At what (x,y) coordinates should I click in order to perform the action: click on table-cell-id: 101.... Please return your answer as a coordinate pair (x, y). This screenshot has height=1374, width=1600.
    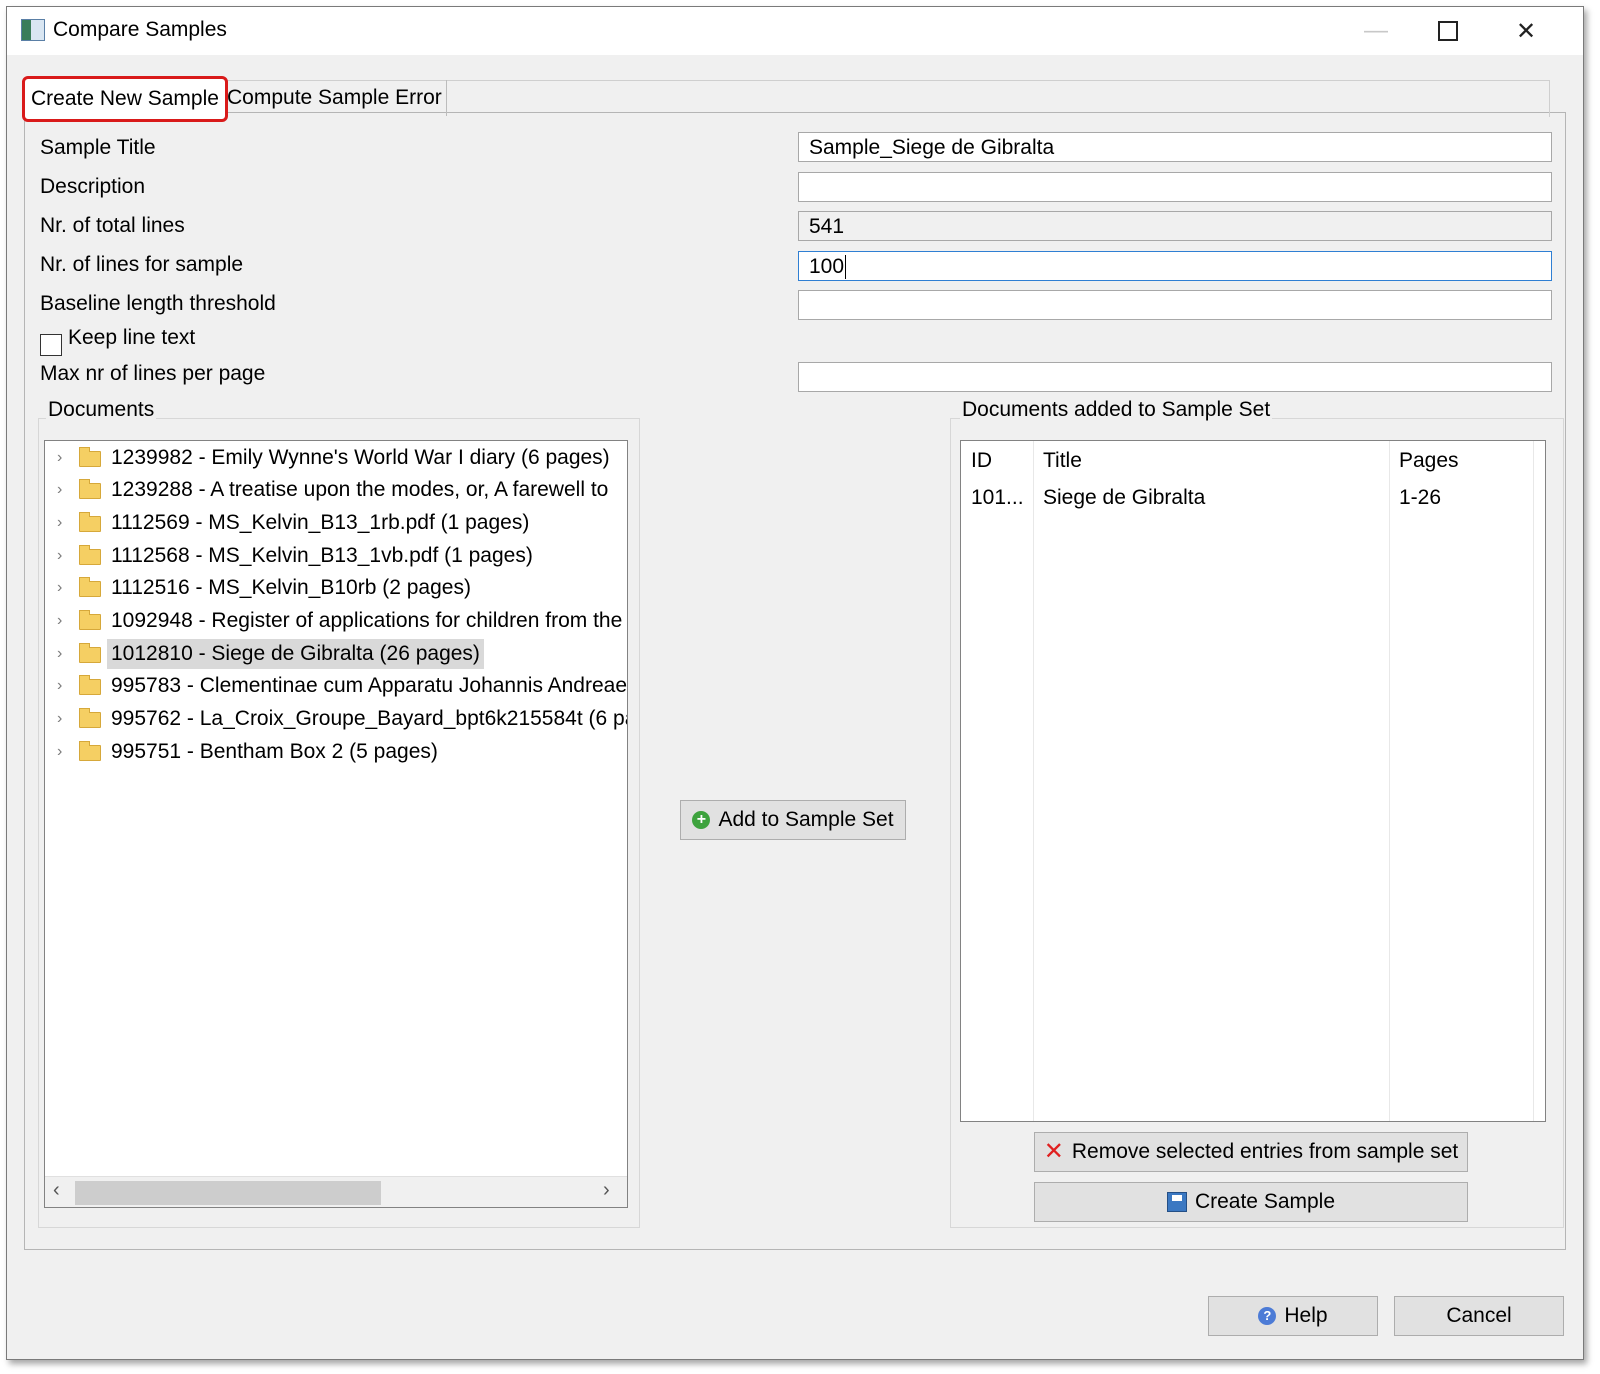
    Looking at the image, I should click on (997, 498).